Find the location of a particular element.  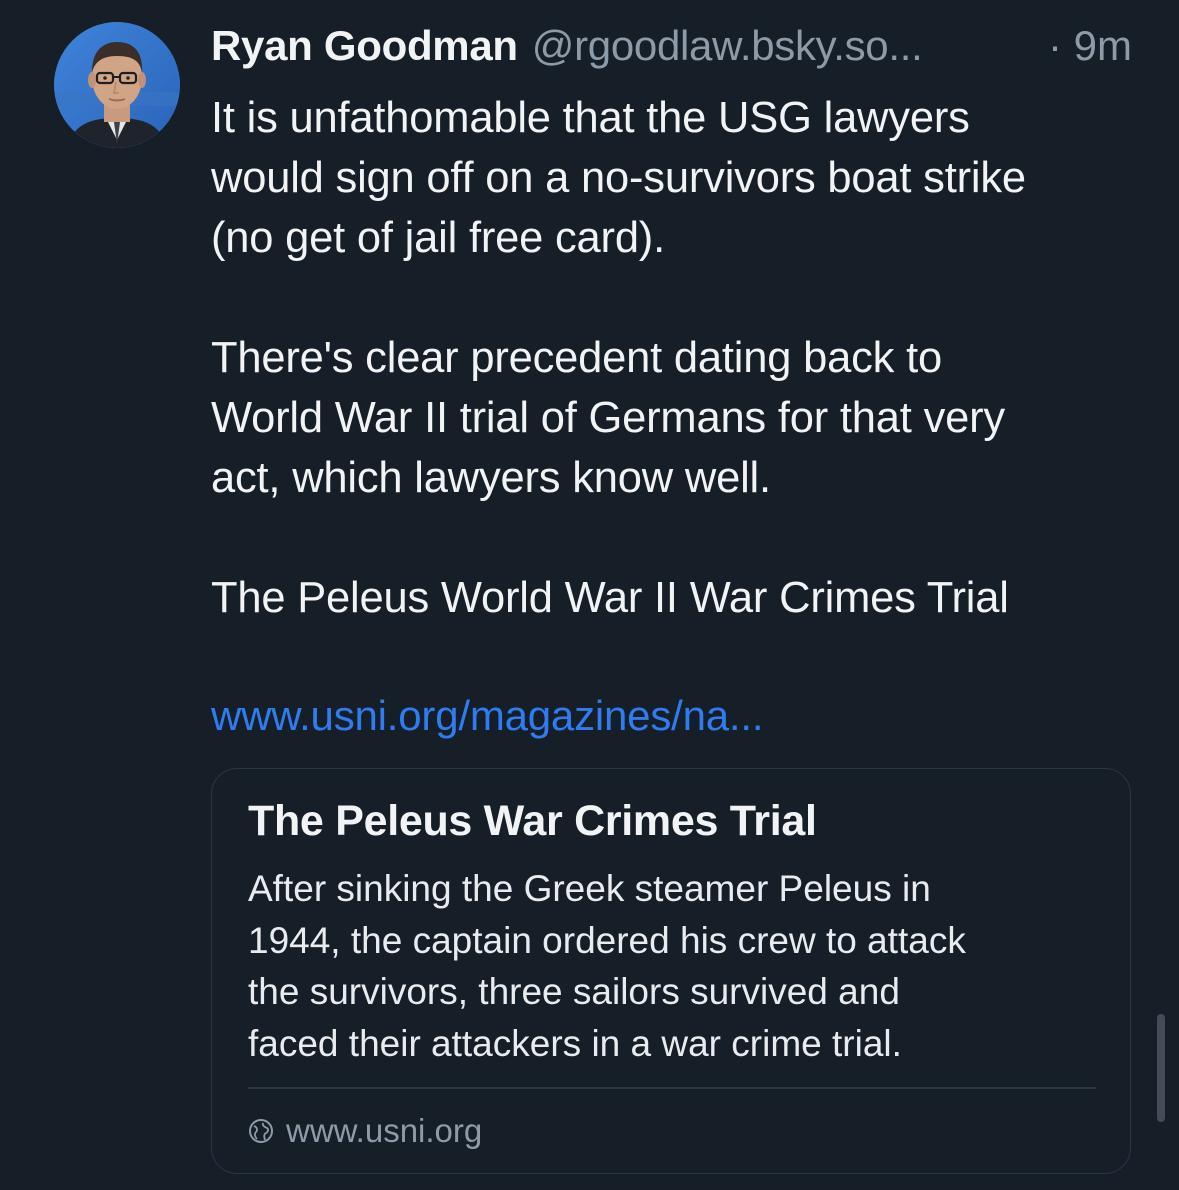

avatar-image is located at coordinates (117, 85).